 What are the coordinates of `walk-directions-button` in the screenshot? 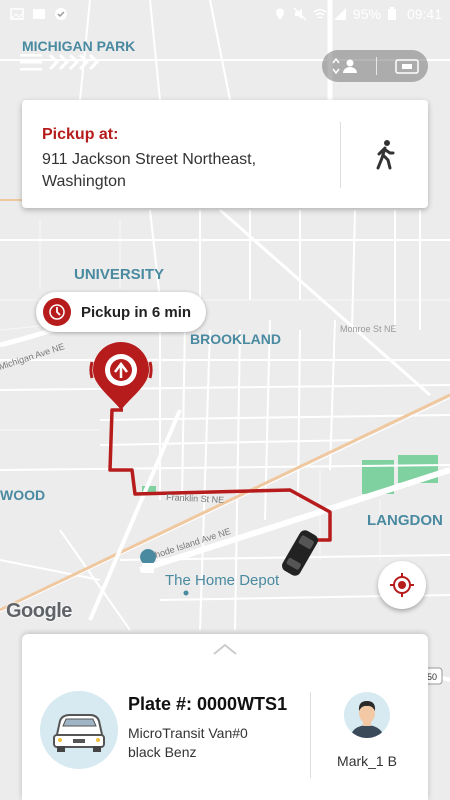 It's located at (385, 155).